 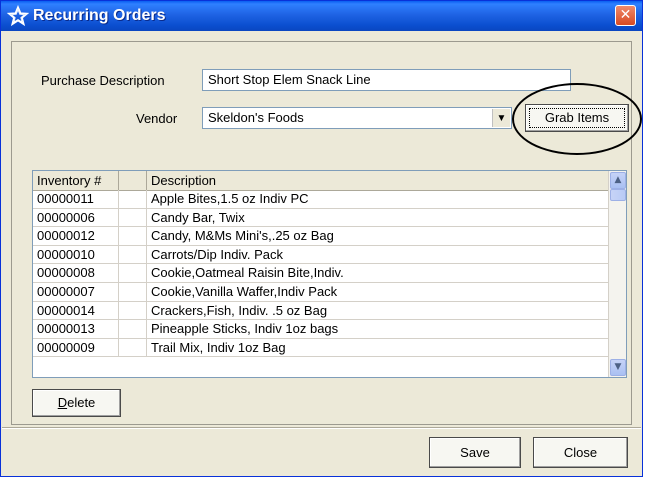 What do you see at coordinates (157, 118) in the screenshot?
I see `vendor-label: Vendor` at bounding box center [157, 118].